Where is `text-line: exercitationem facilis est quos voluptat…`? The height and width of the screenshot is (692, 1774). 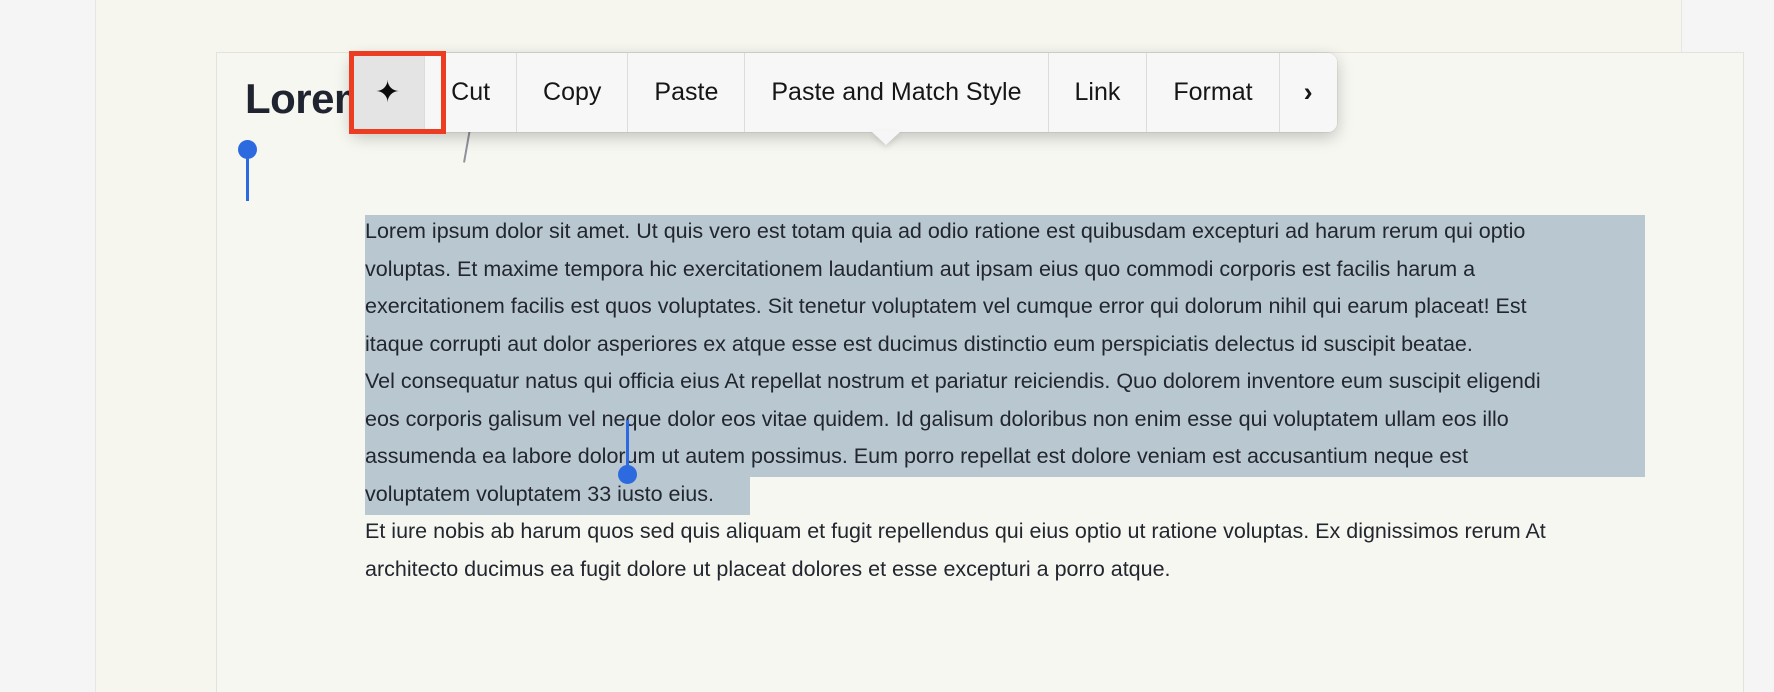
text-line: exercitationem facilis est quos voluptat… is located at coordinates (946, 306).